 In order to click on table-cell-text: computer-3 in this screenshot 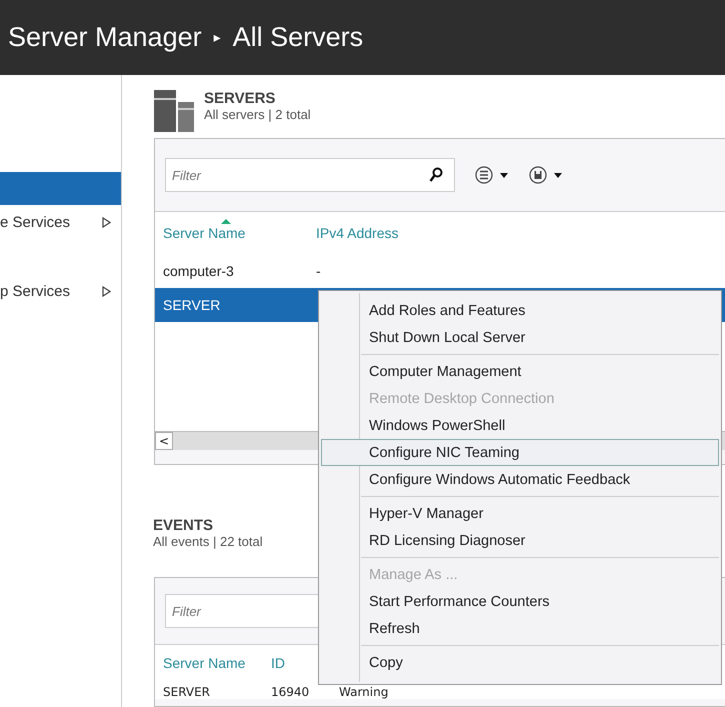, I will do `click(198, 271)`.